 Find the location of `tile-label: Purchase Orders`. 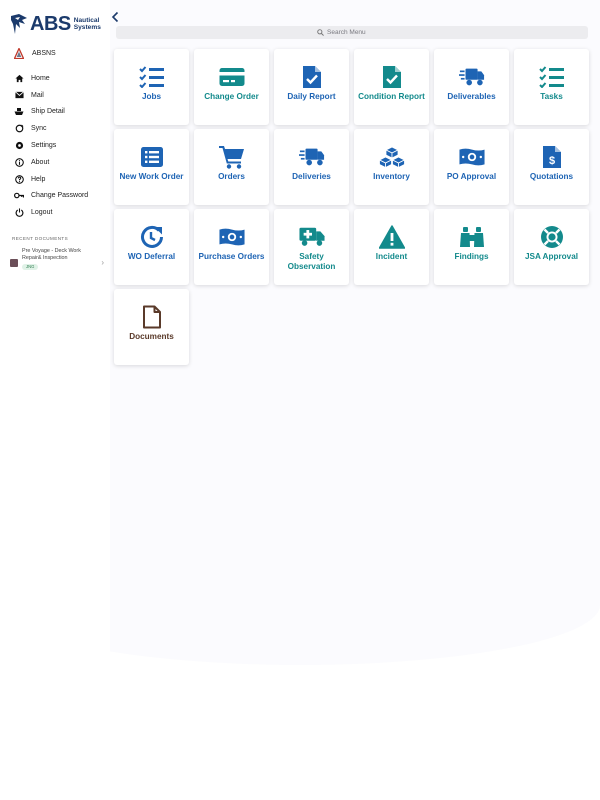

tile-label: Purchase Orders is located at coordinates (231, 256).